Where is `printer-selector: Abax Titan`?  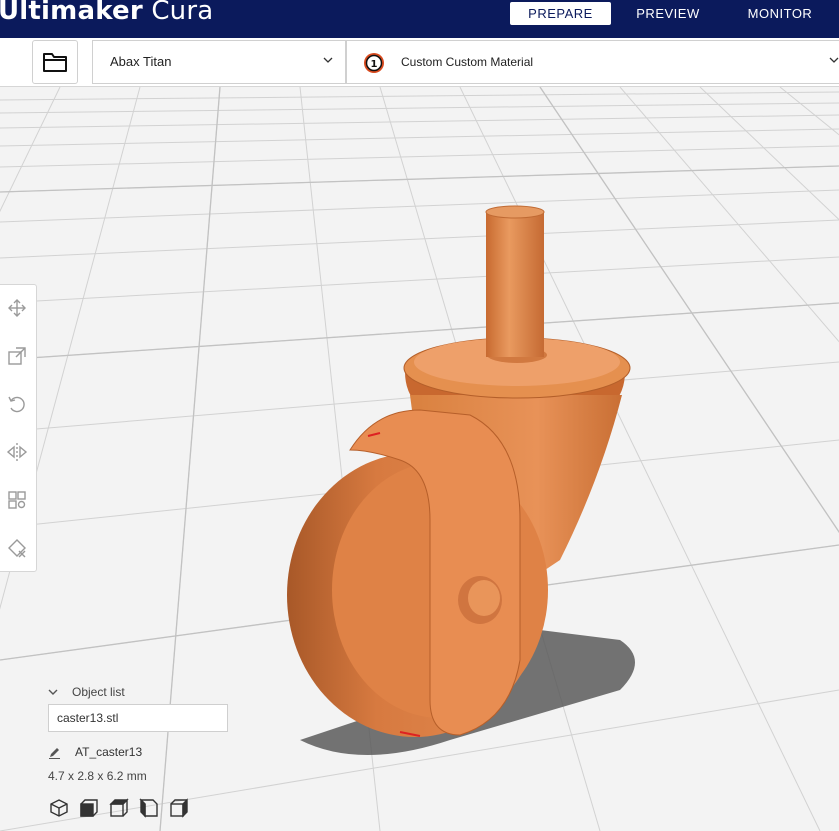 printer-selector: Abax Titan is located at coordinates (219, 62).